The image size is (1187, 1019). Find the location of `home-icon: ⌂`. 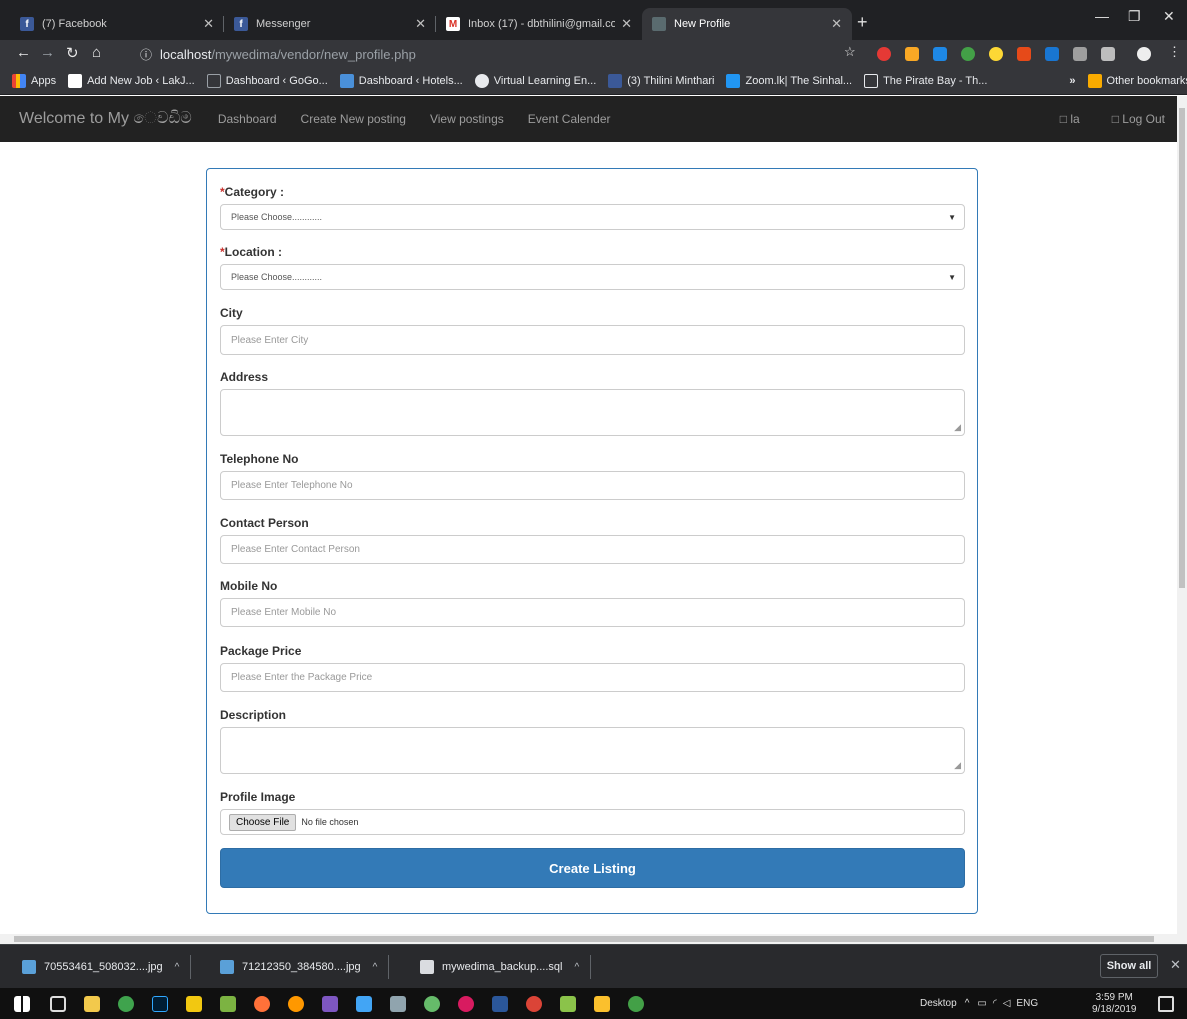

home-icon: ⌂ is located at coordinates (96, 52).